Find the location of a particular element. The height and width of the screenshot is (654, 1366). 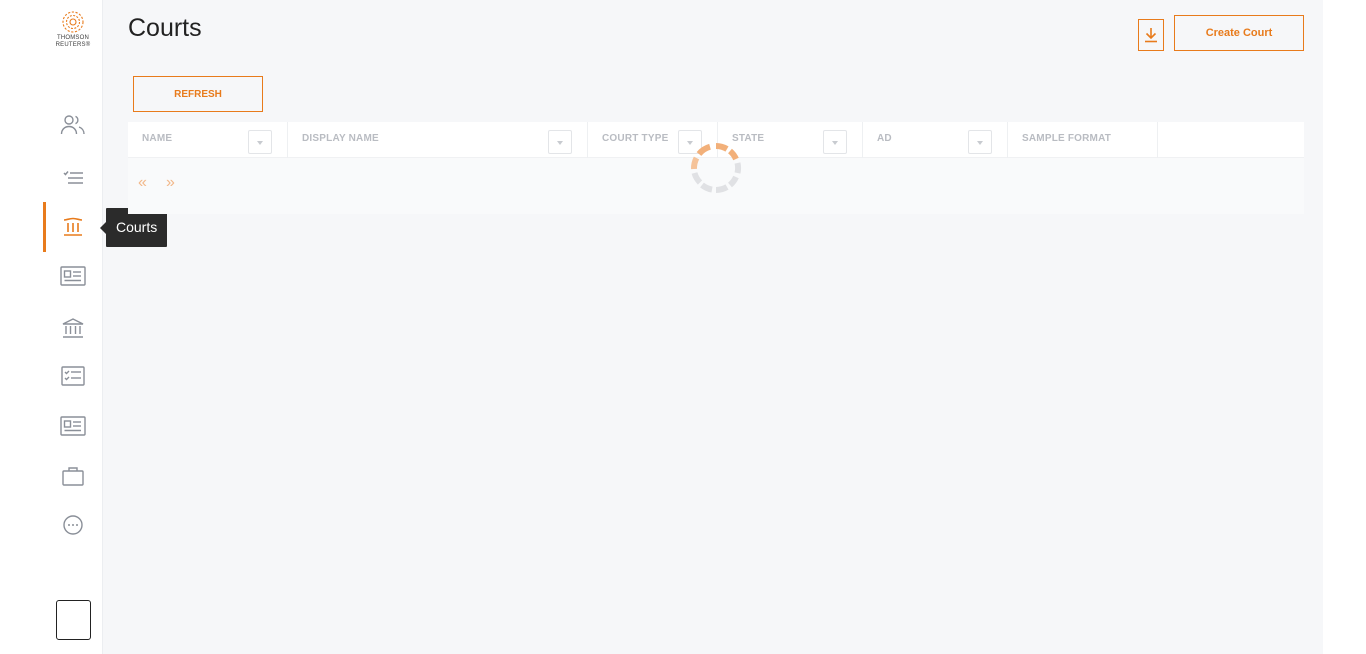

download-button is located at coordinates (1151, 35).